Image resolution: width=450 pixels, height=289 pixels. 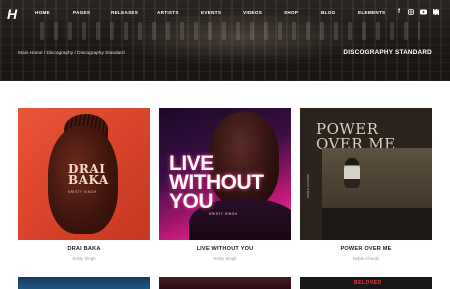 What do you see at coordinates (366, 249) in the screenshot?
I see `album-title: POWER OVER ME` at bounding box center [366, 249].